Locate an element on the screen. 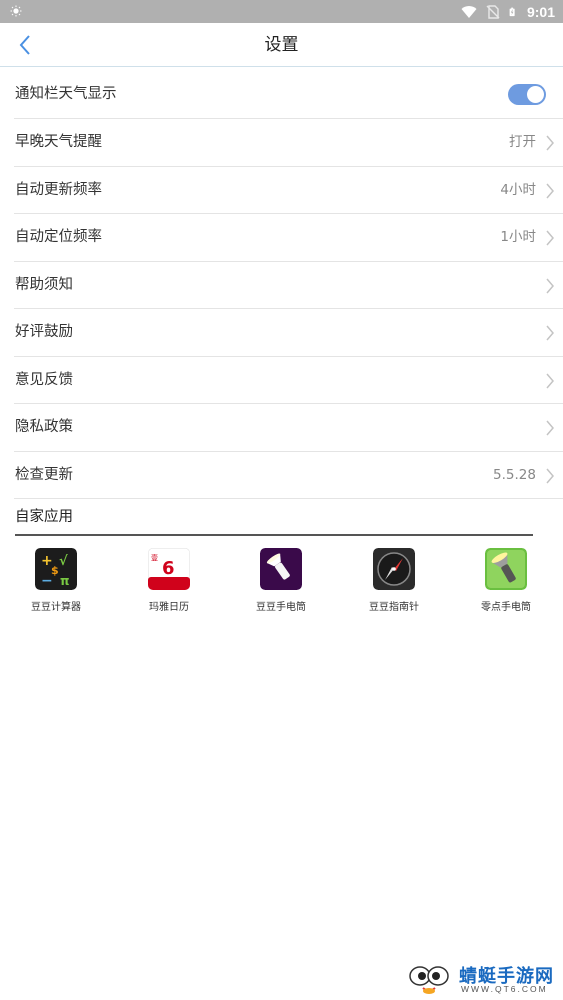 This screenshot has width=563, height=1000. brightness-icon is located at coordinates (16, 11).